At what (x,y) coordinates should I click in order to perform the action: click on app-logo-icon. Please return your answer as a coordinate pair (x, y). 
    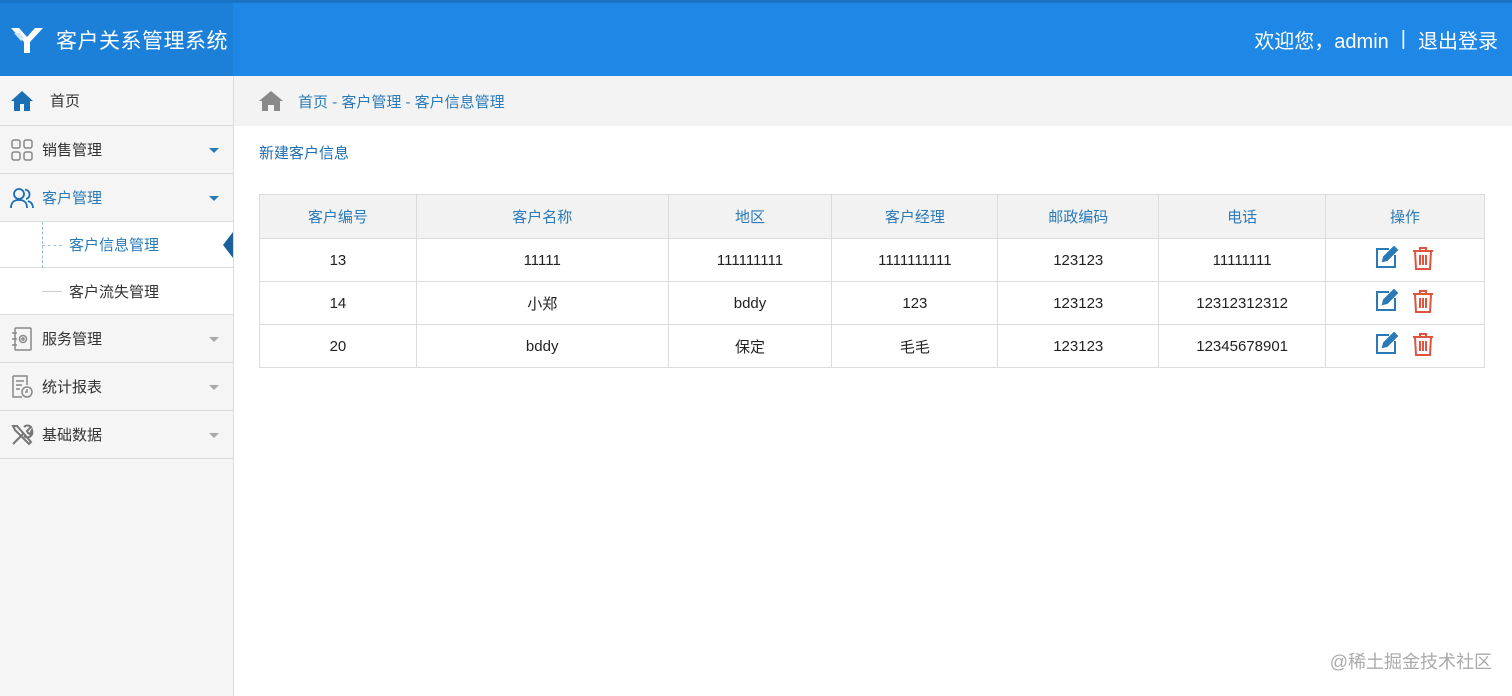
    Looking at the image, I should click on (27, 40).